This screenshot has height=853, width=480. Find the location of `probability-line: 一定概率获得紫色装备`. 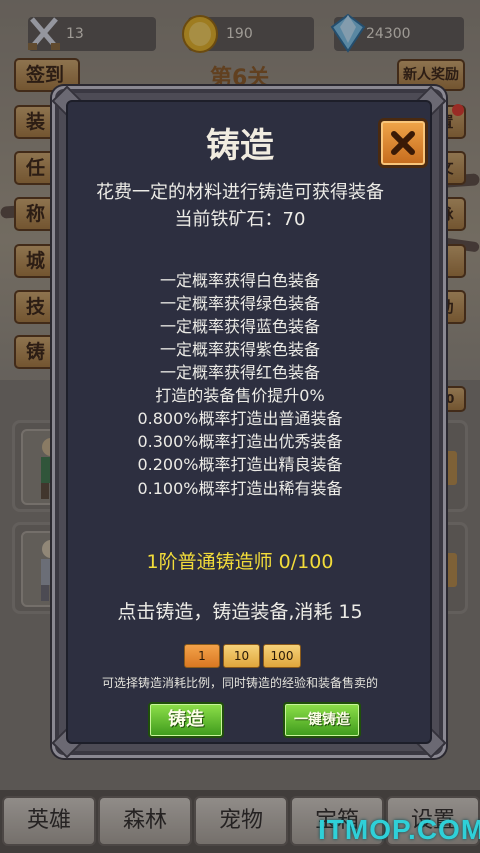

probability-line: 一定概率获得紫色装备 is located at coordinates (239, 349).